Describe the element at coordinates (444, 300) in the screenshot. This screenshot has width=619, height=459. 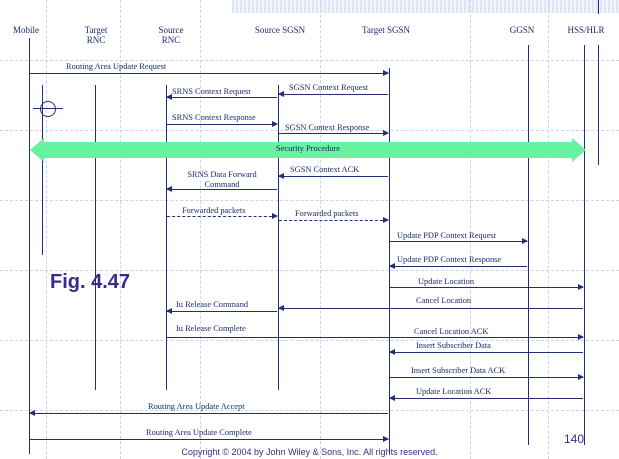
I see `message-label: Cancel Location` at that location.